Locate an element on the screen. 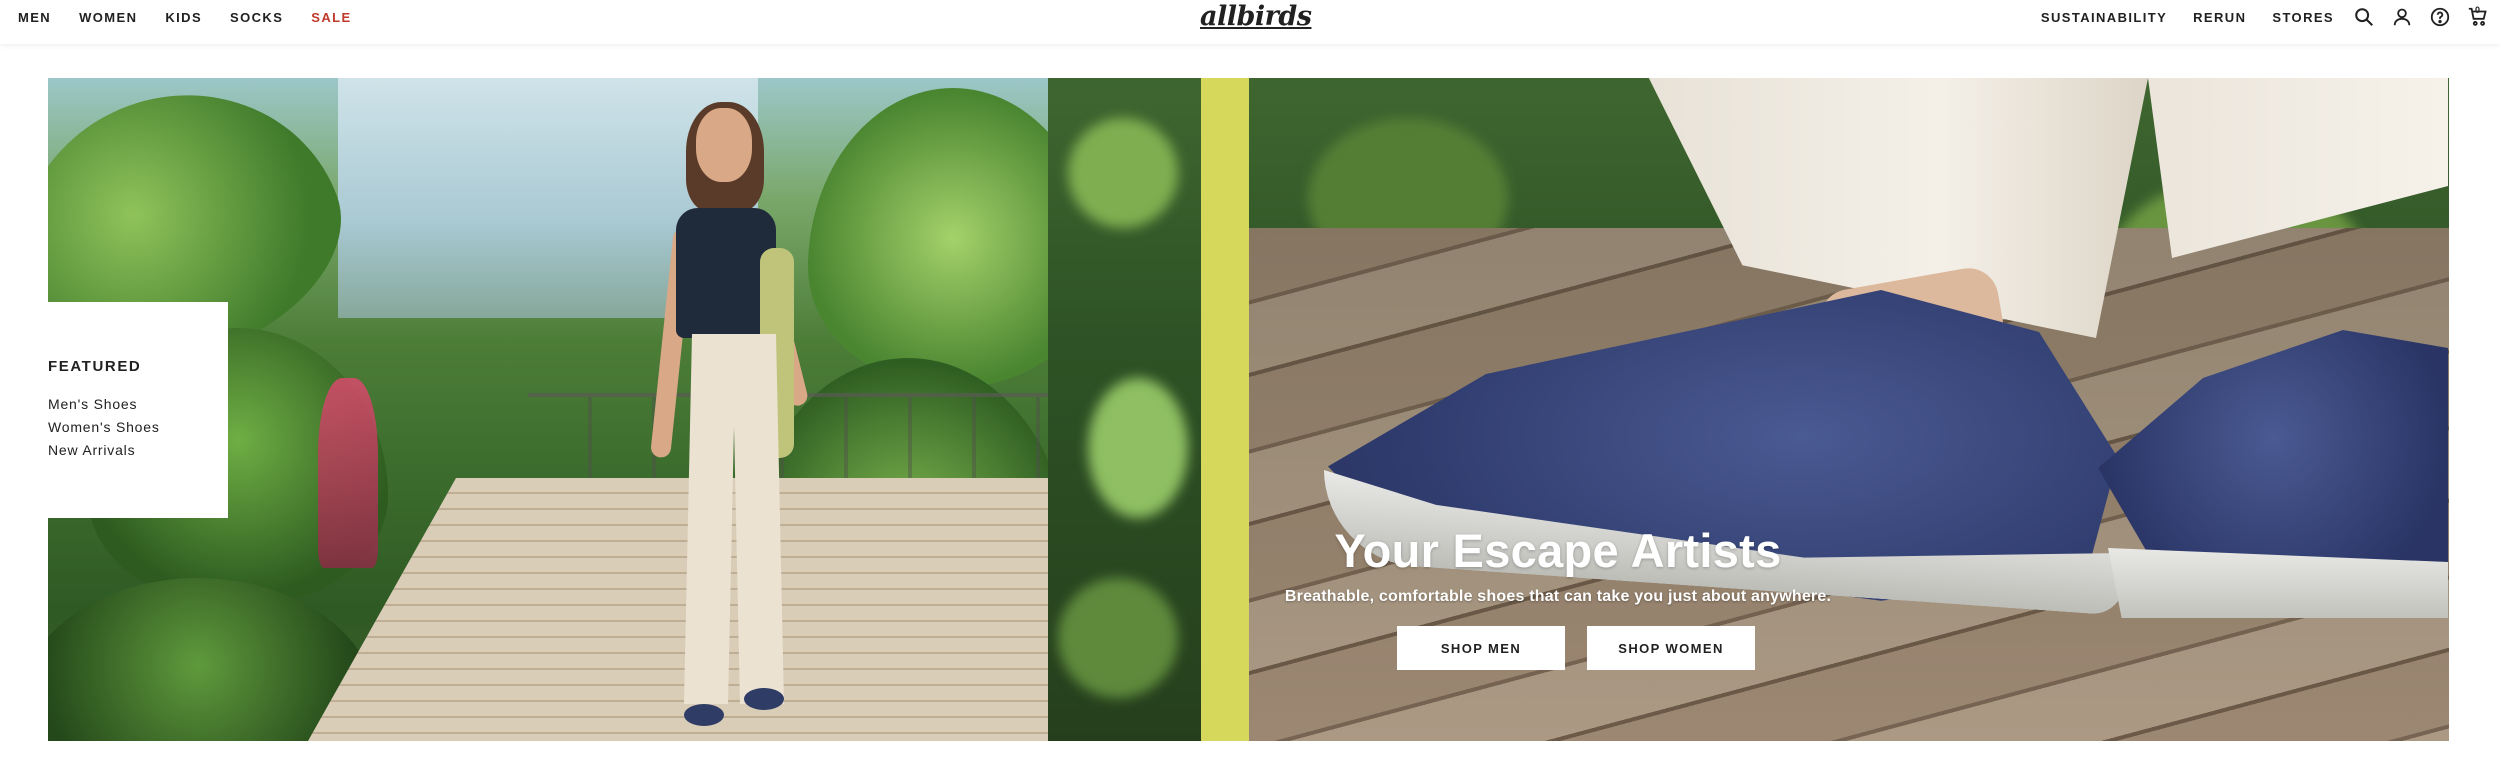 Image resolution: width=2500 pixels, height=763 pixels. shop-women-button: SHOP WOMEN is located at coordinates (1671, 648).